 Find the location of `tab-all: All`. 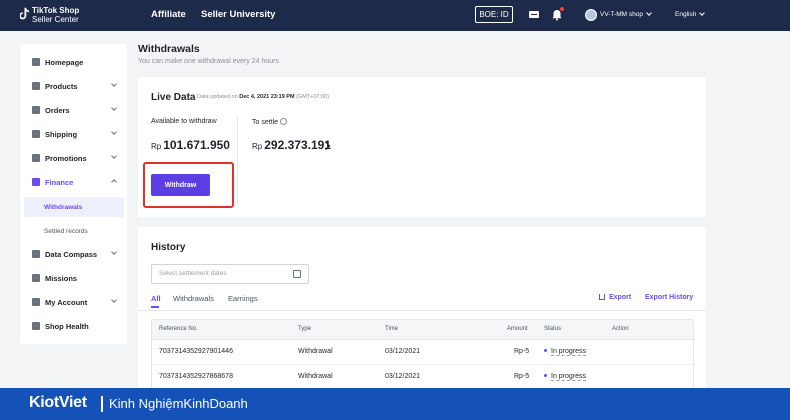

tab-all: All is located at coordinates (156, 298).